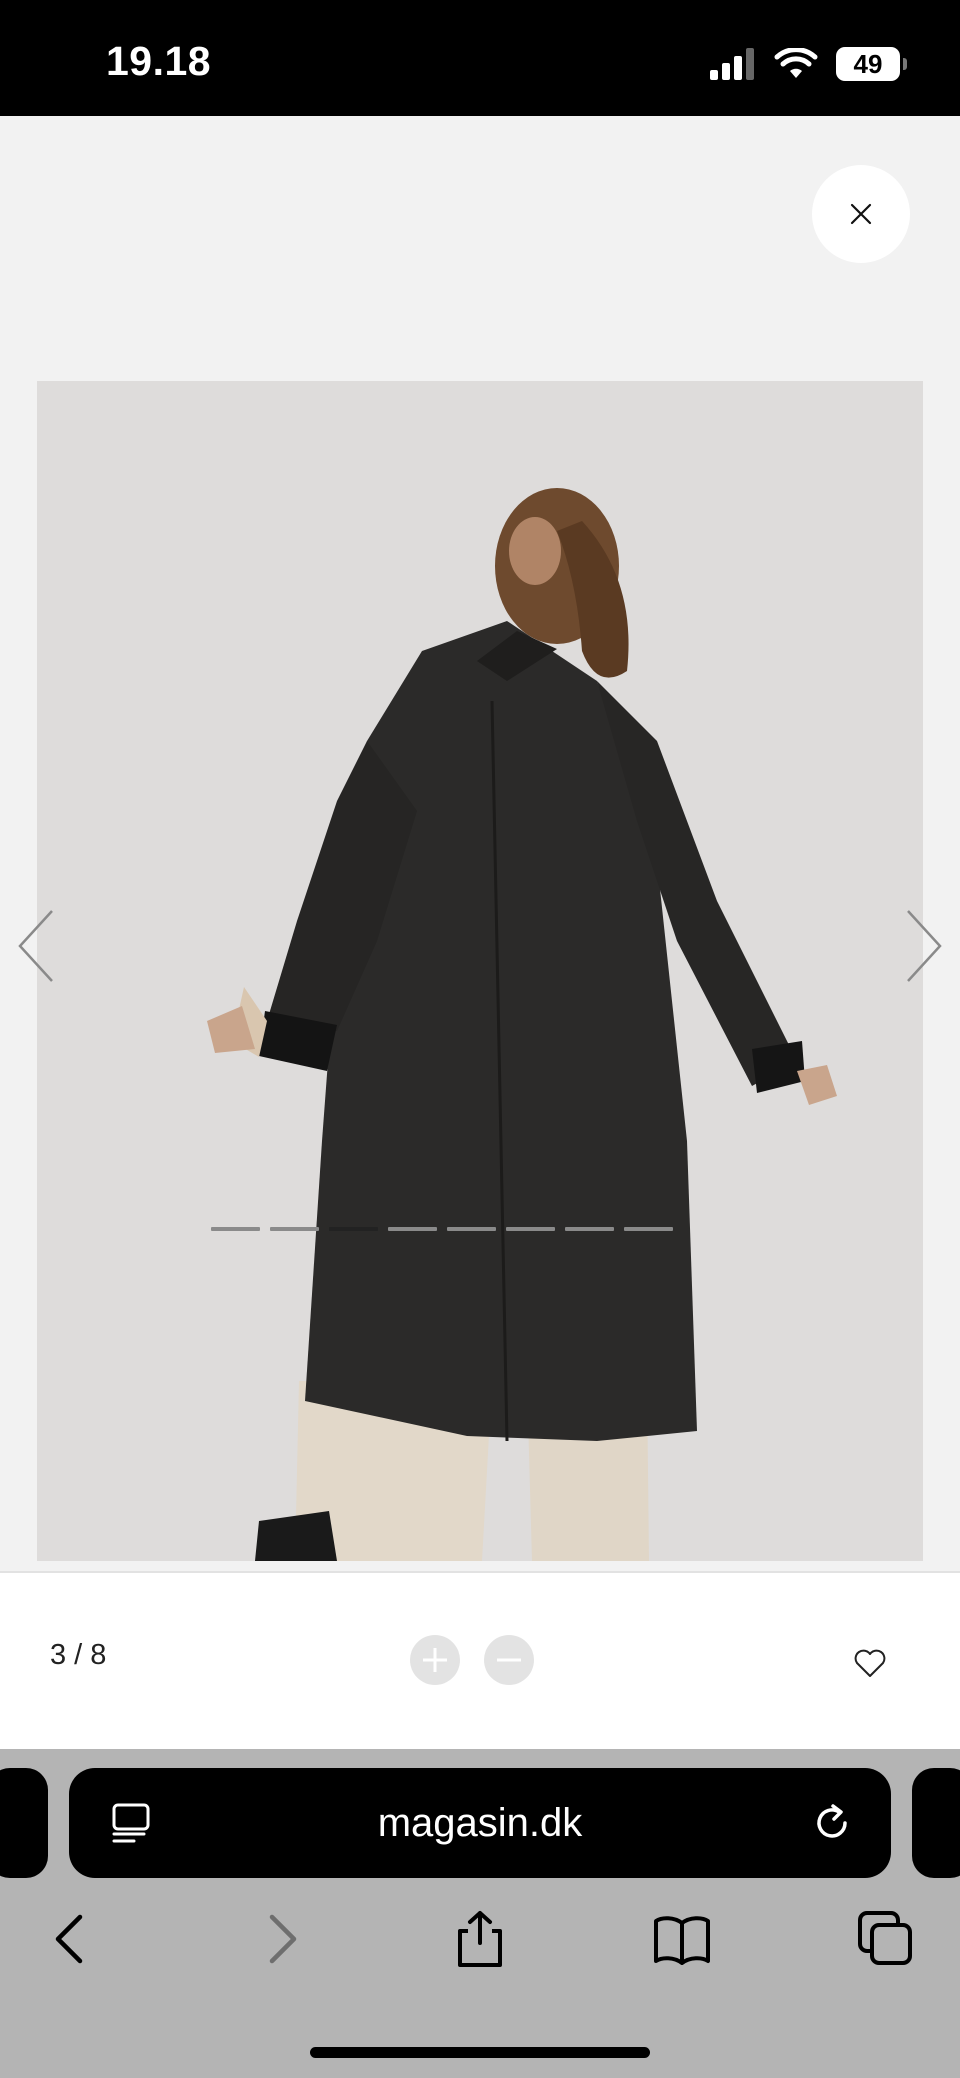 The height and width of the screenshot is (2078, 960). Describe the element at coordinates (78, 1655) in the screenshot. I see `slide-counter: 3 / 8` at that location.